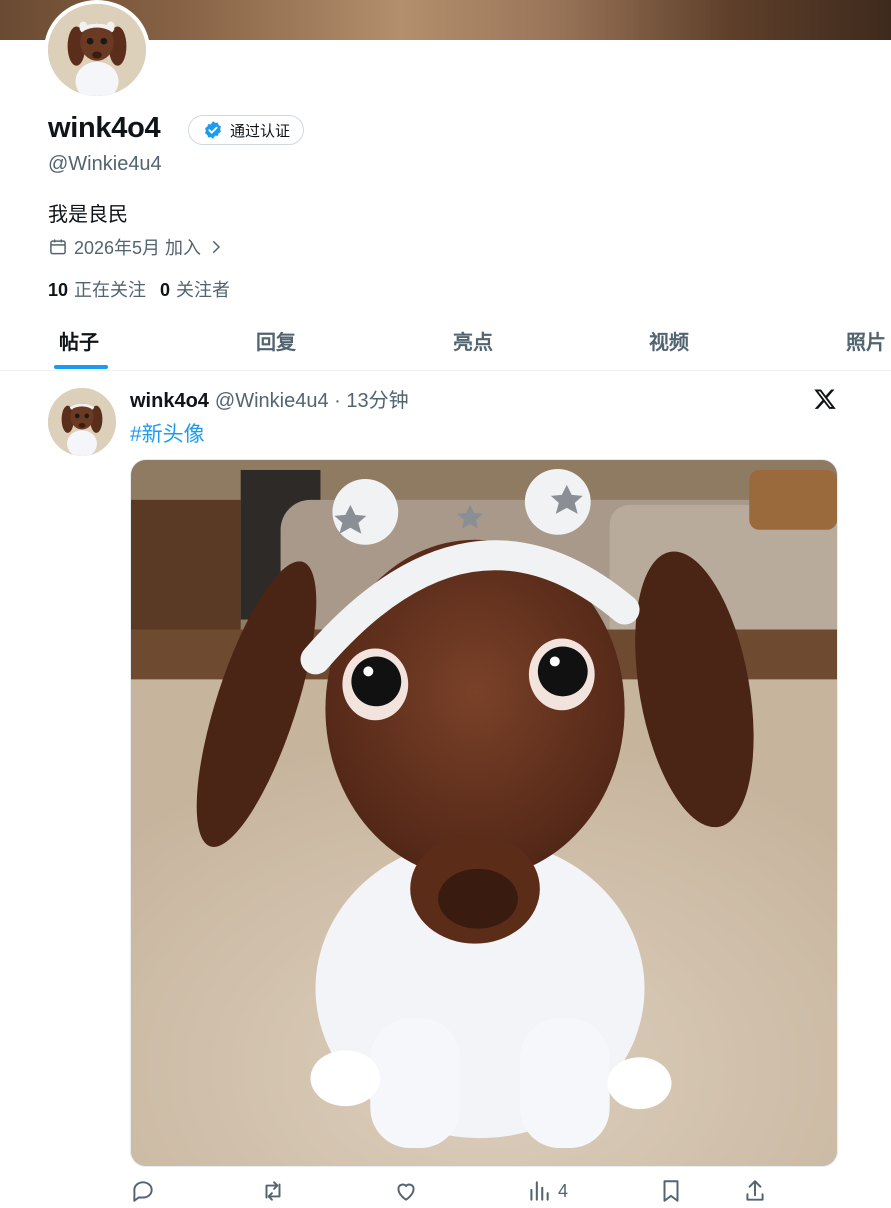 Image resolution: width=891 pixels, height=1208 pixels. I want to click on verified-button: 通过认证, so click(246, 130).